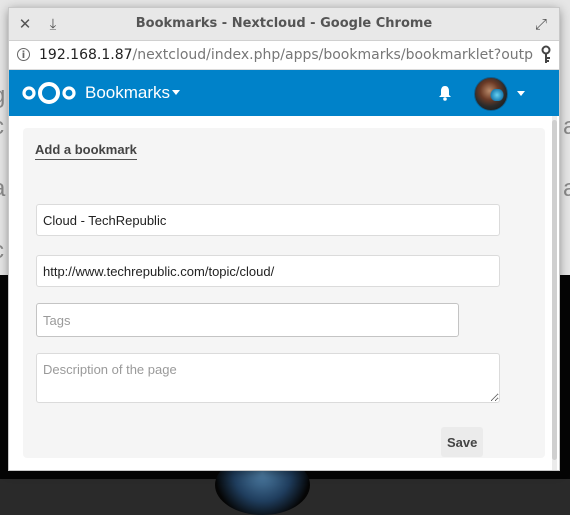 Image resolution: width=570 pixels, height=515 pixels. I want to click on nextcloud-header: Bookmarks, so click(284, 93).